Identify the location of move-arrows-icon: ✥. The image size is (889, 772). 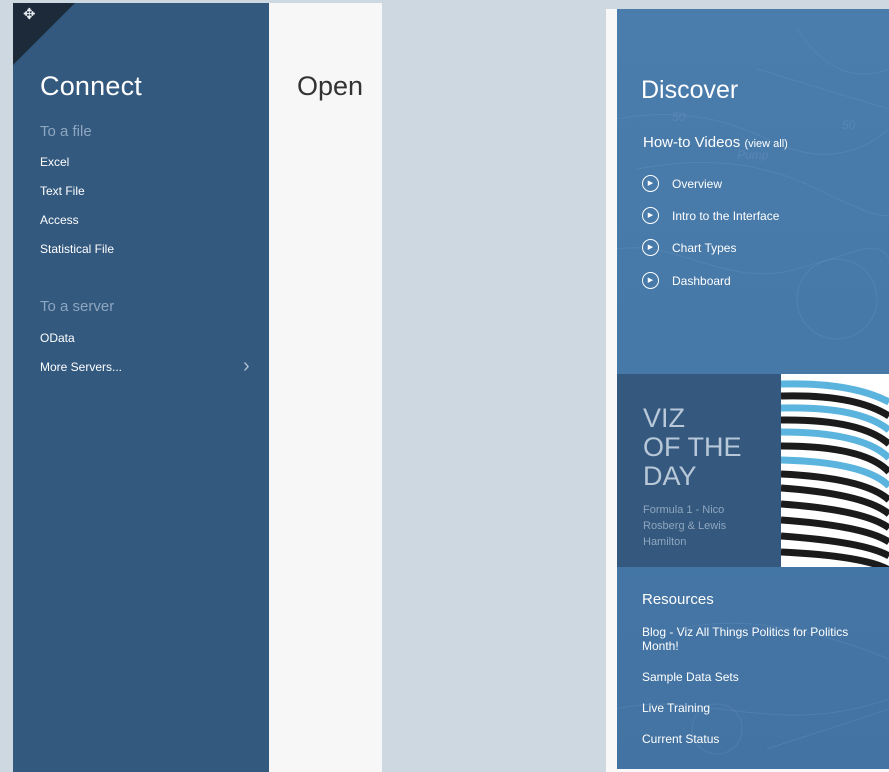
(29, 14).